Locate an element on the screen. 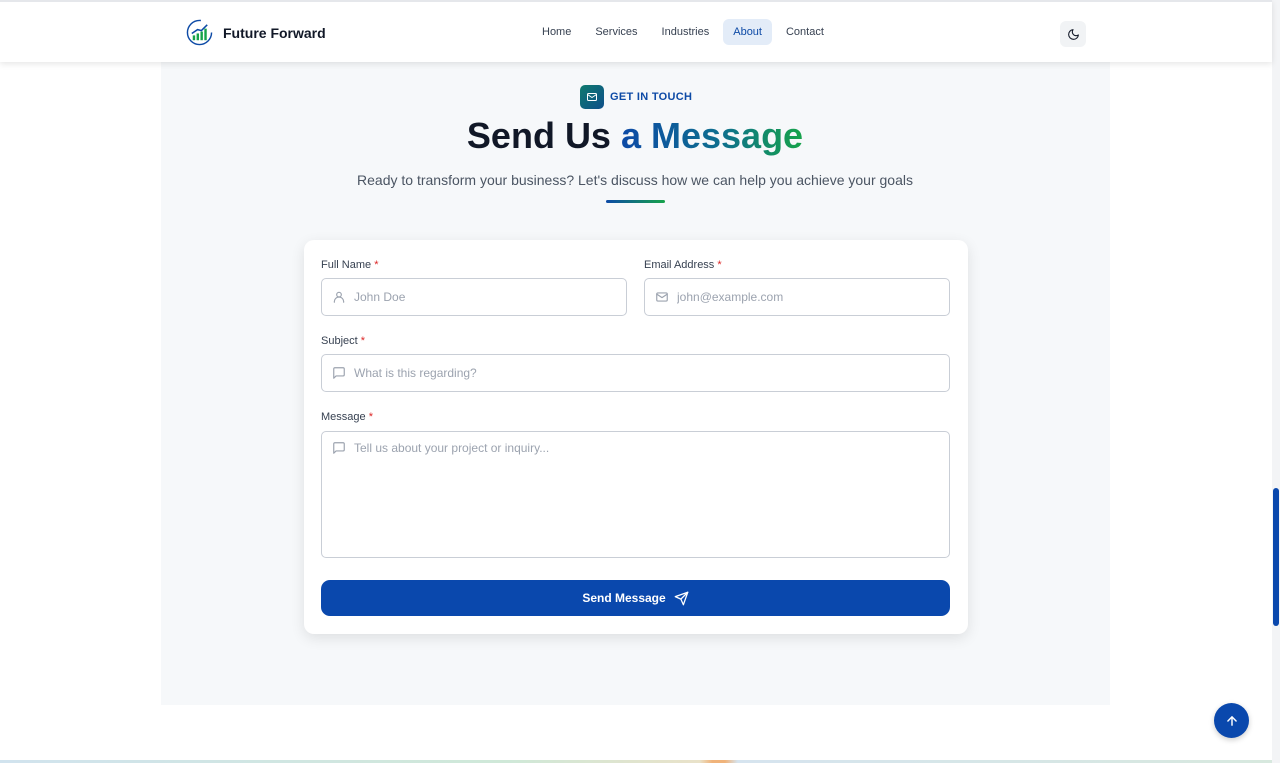  growth-chart-logo-icon is located at coordinates (199, 32).